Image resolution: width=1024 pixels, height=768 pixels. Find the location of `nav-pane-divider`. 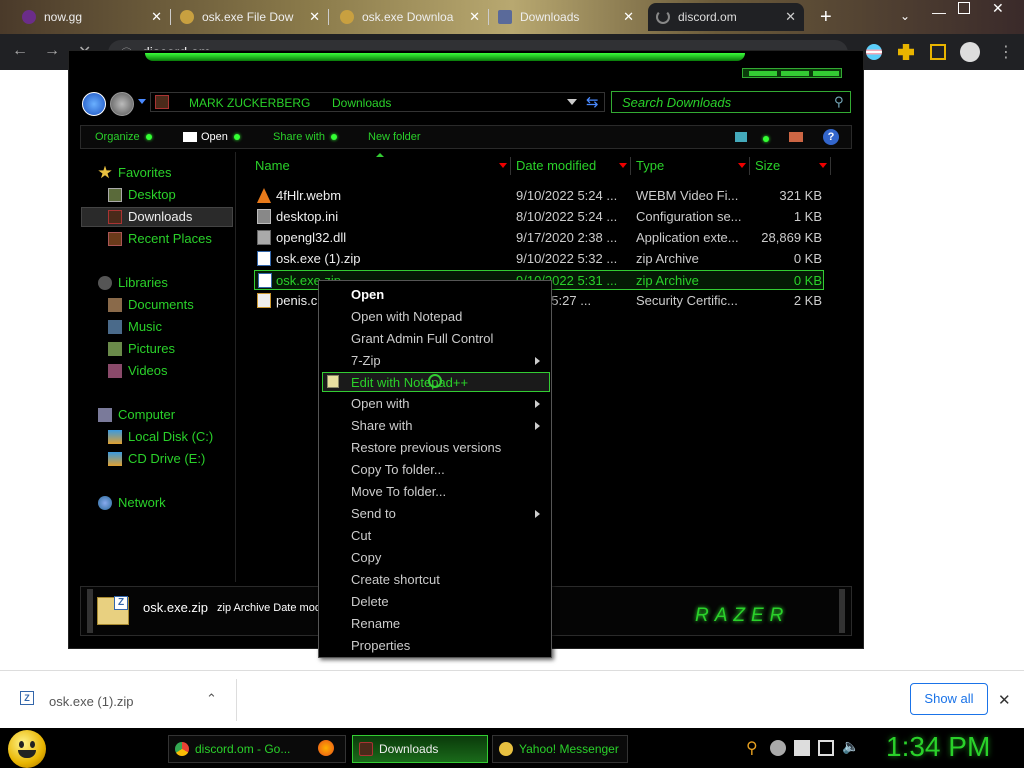

nav-pane-divider is located at coordinates (235, 367).